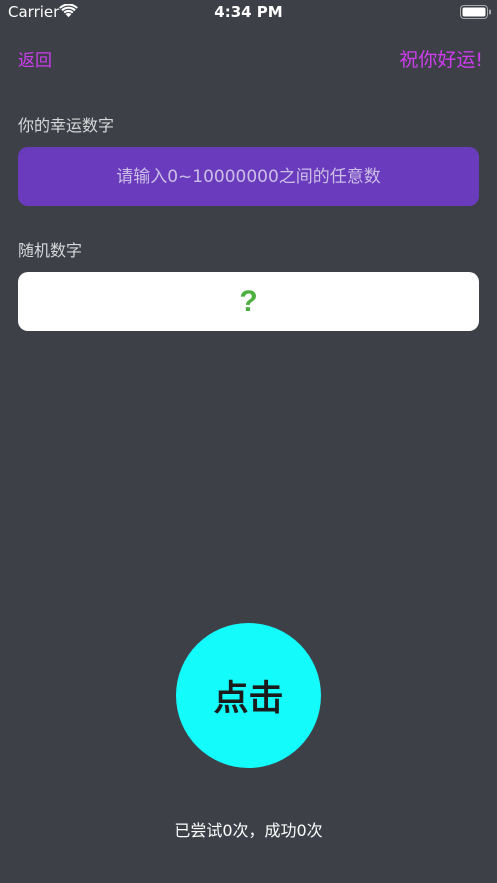  I want to click on random-number-label: 随机数字, so click(50, 250).